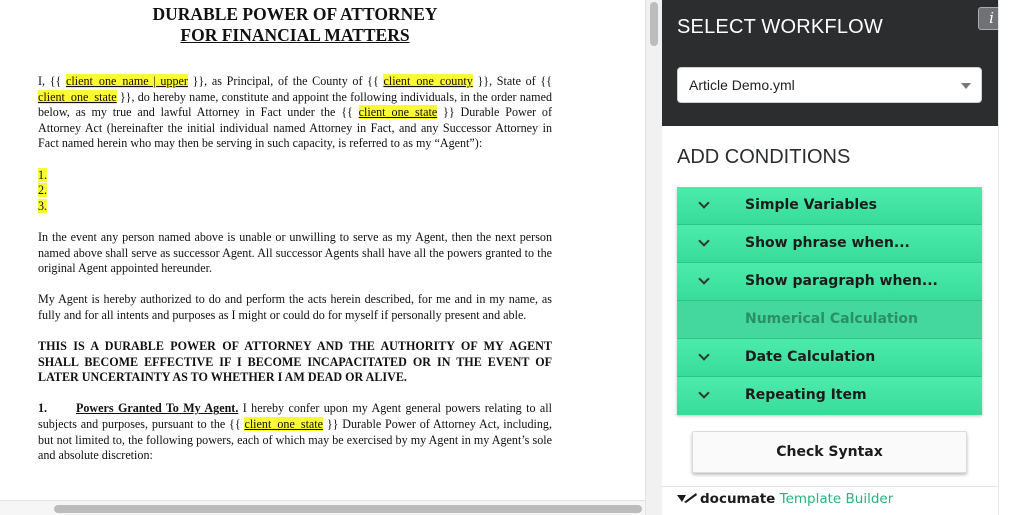  Describe the element at coordinates (1004, 257) in the screenshot. I see `panel-scrollbar` at that location.